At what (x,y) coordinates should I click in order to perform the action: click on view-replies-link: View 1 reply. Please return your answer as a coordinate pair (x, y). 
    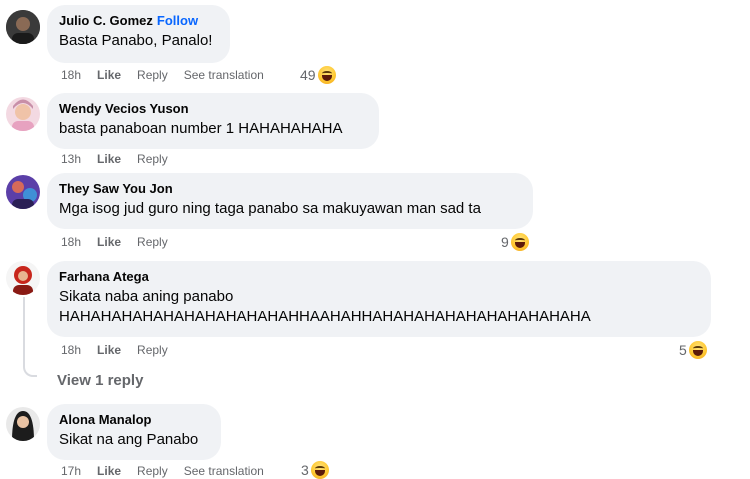
    Looking at the image, I should click on (100, 380).